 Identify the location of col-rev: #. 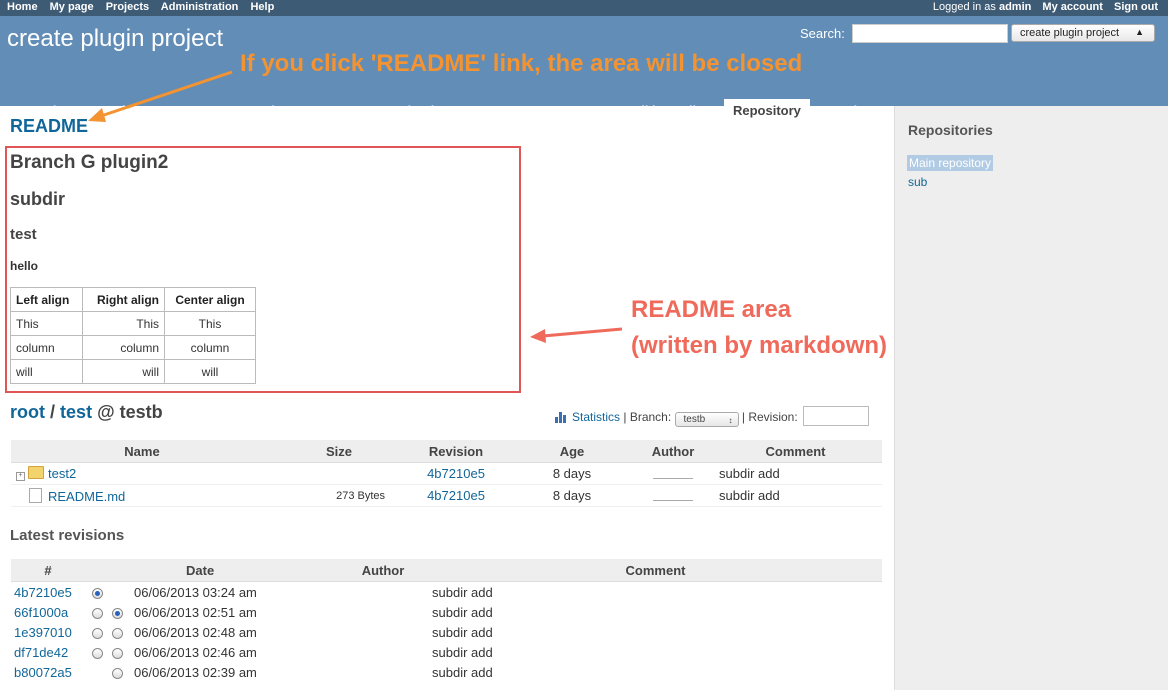
(48, 570).